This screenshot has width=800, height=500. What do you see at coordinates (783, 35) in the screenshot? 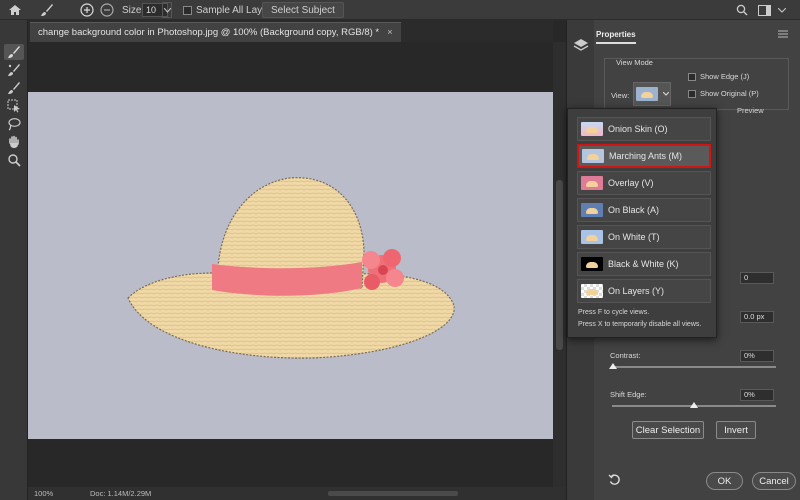
I see `panel-menu-icon` at bounding box center [783, 35].